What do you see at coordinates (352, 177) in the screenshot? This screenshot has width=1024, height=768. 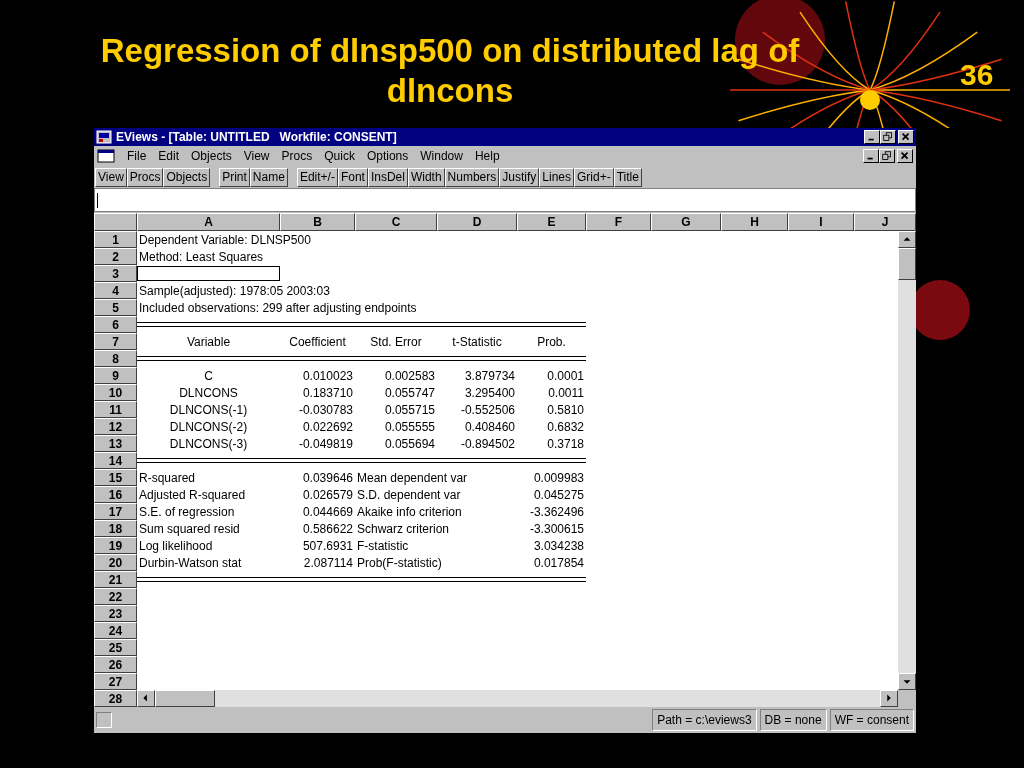 I see `toolbar-button: Font` at bounding box center [352, 177].